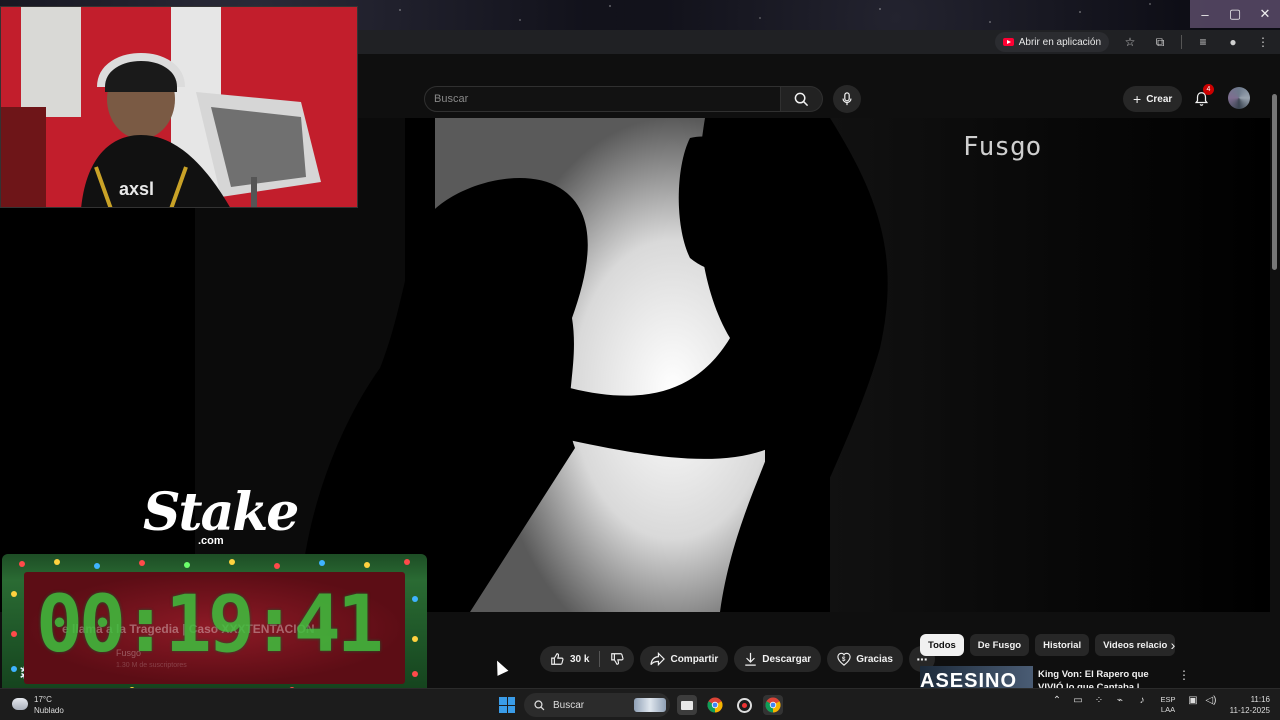 This screenshot has width=1280, height=720. What do you see at coordinates (221, 512) in the screenshot?
I see `stake-wordmark: Stake` at bounding box center [221, 512].